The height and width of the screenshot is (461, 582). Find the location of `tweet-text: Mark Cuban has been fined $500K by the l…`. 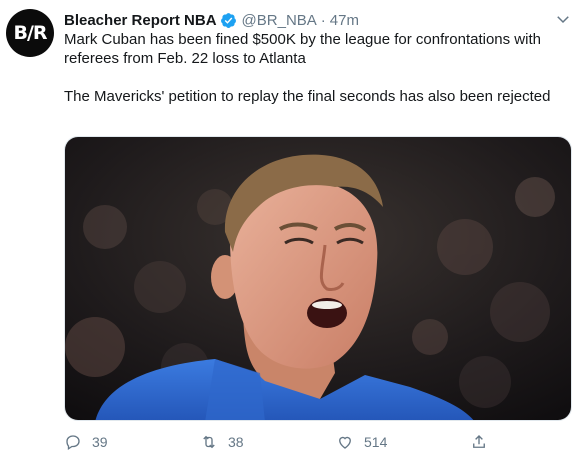

tweet-text: Mark Cuban has been fined $500K by the l… is located at coordinates (314, 68).